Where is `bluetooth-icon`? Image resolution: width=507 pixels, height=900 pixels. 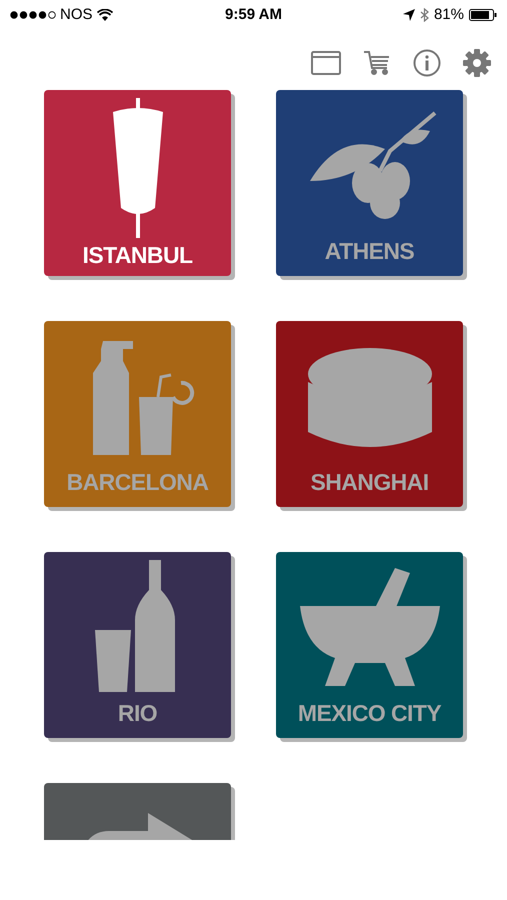
bluetooth-icon is located at coordinates (424, 15).